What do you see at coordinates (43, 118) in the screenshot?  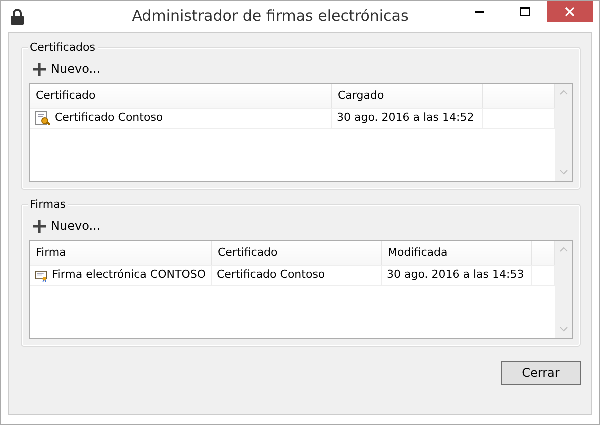 I see `certificate-key-icon` at bounding box center [43, 118].